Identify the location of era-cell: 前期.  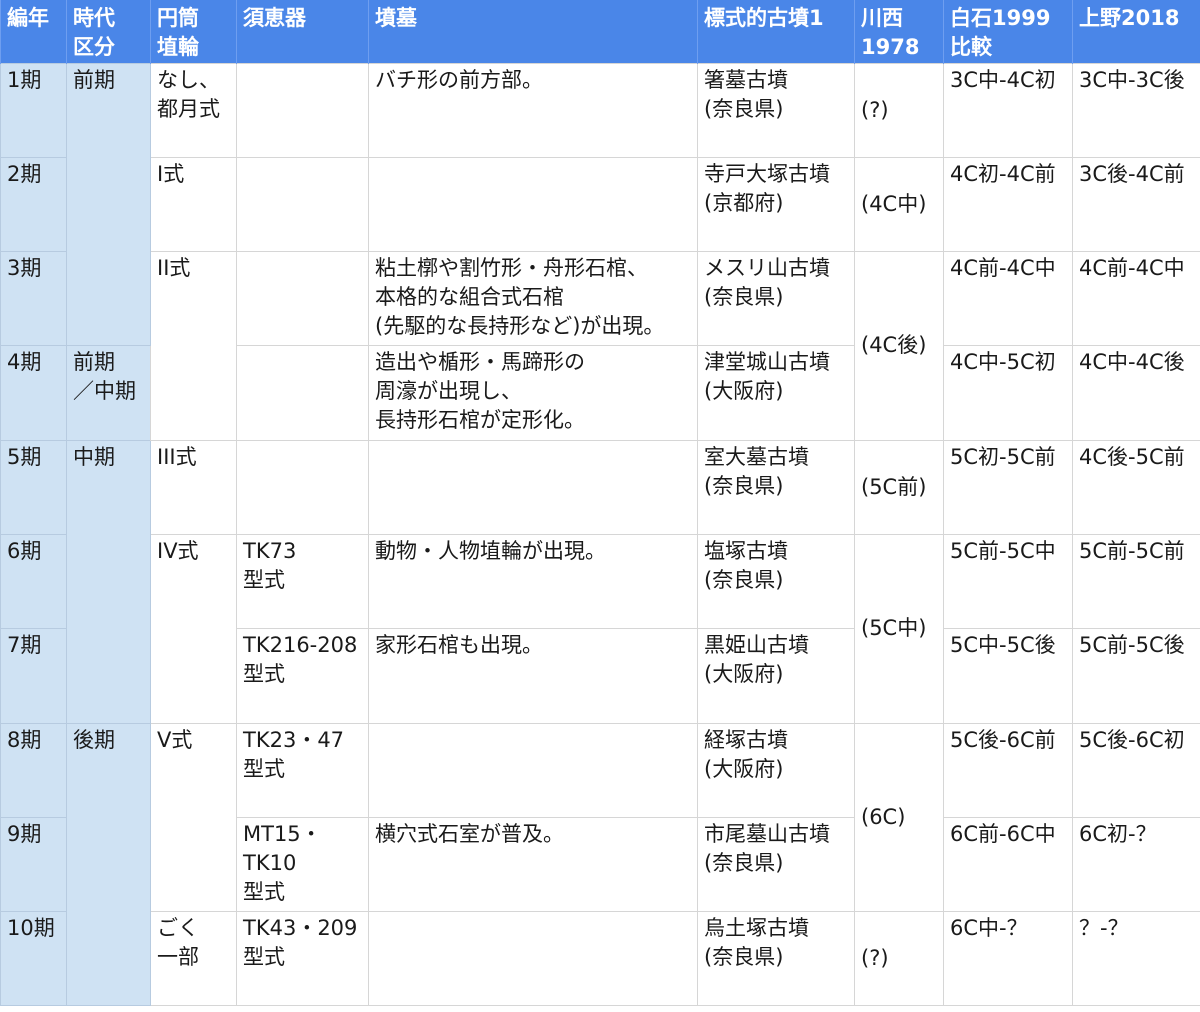
(108, 204).